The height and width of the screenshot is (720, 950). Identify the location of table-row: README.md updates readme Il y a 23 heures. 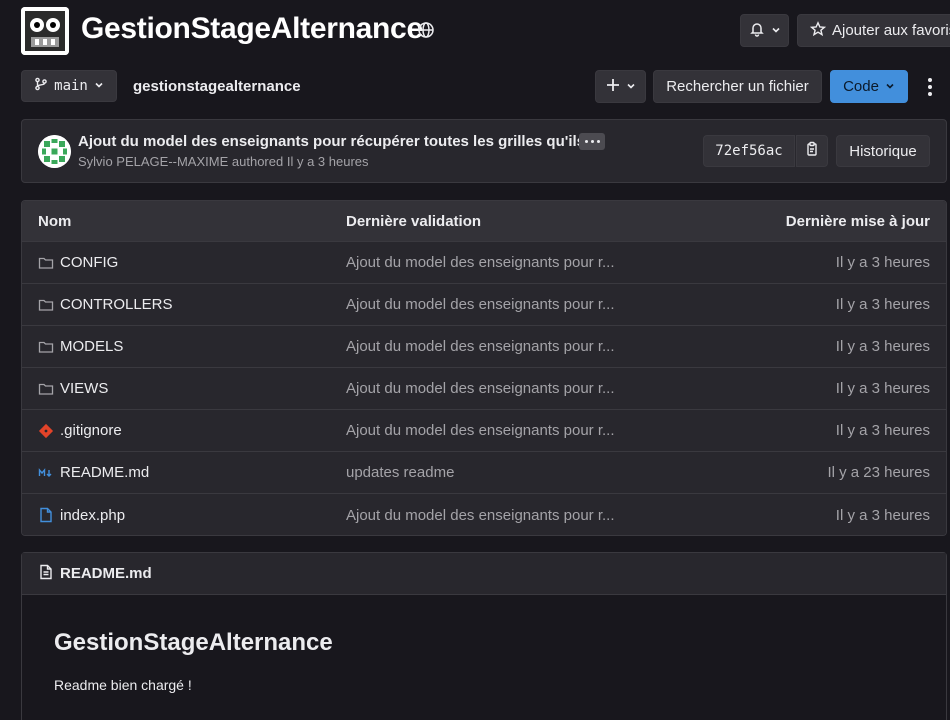
(484, 473).